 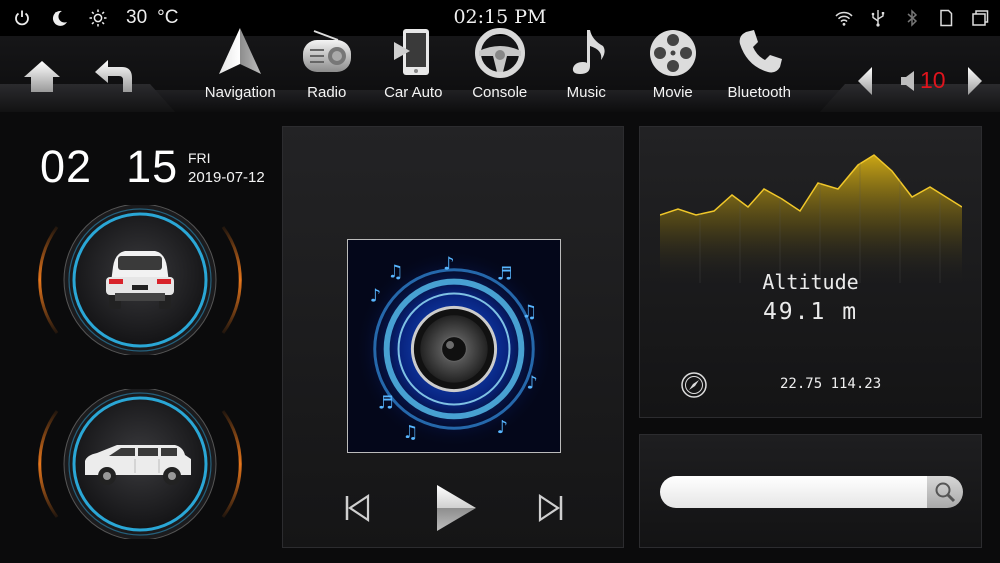 I want to click on status-clock: 02:15 PM, so click(x=500, y=17).